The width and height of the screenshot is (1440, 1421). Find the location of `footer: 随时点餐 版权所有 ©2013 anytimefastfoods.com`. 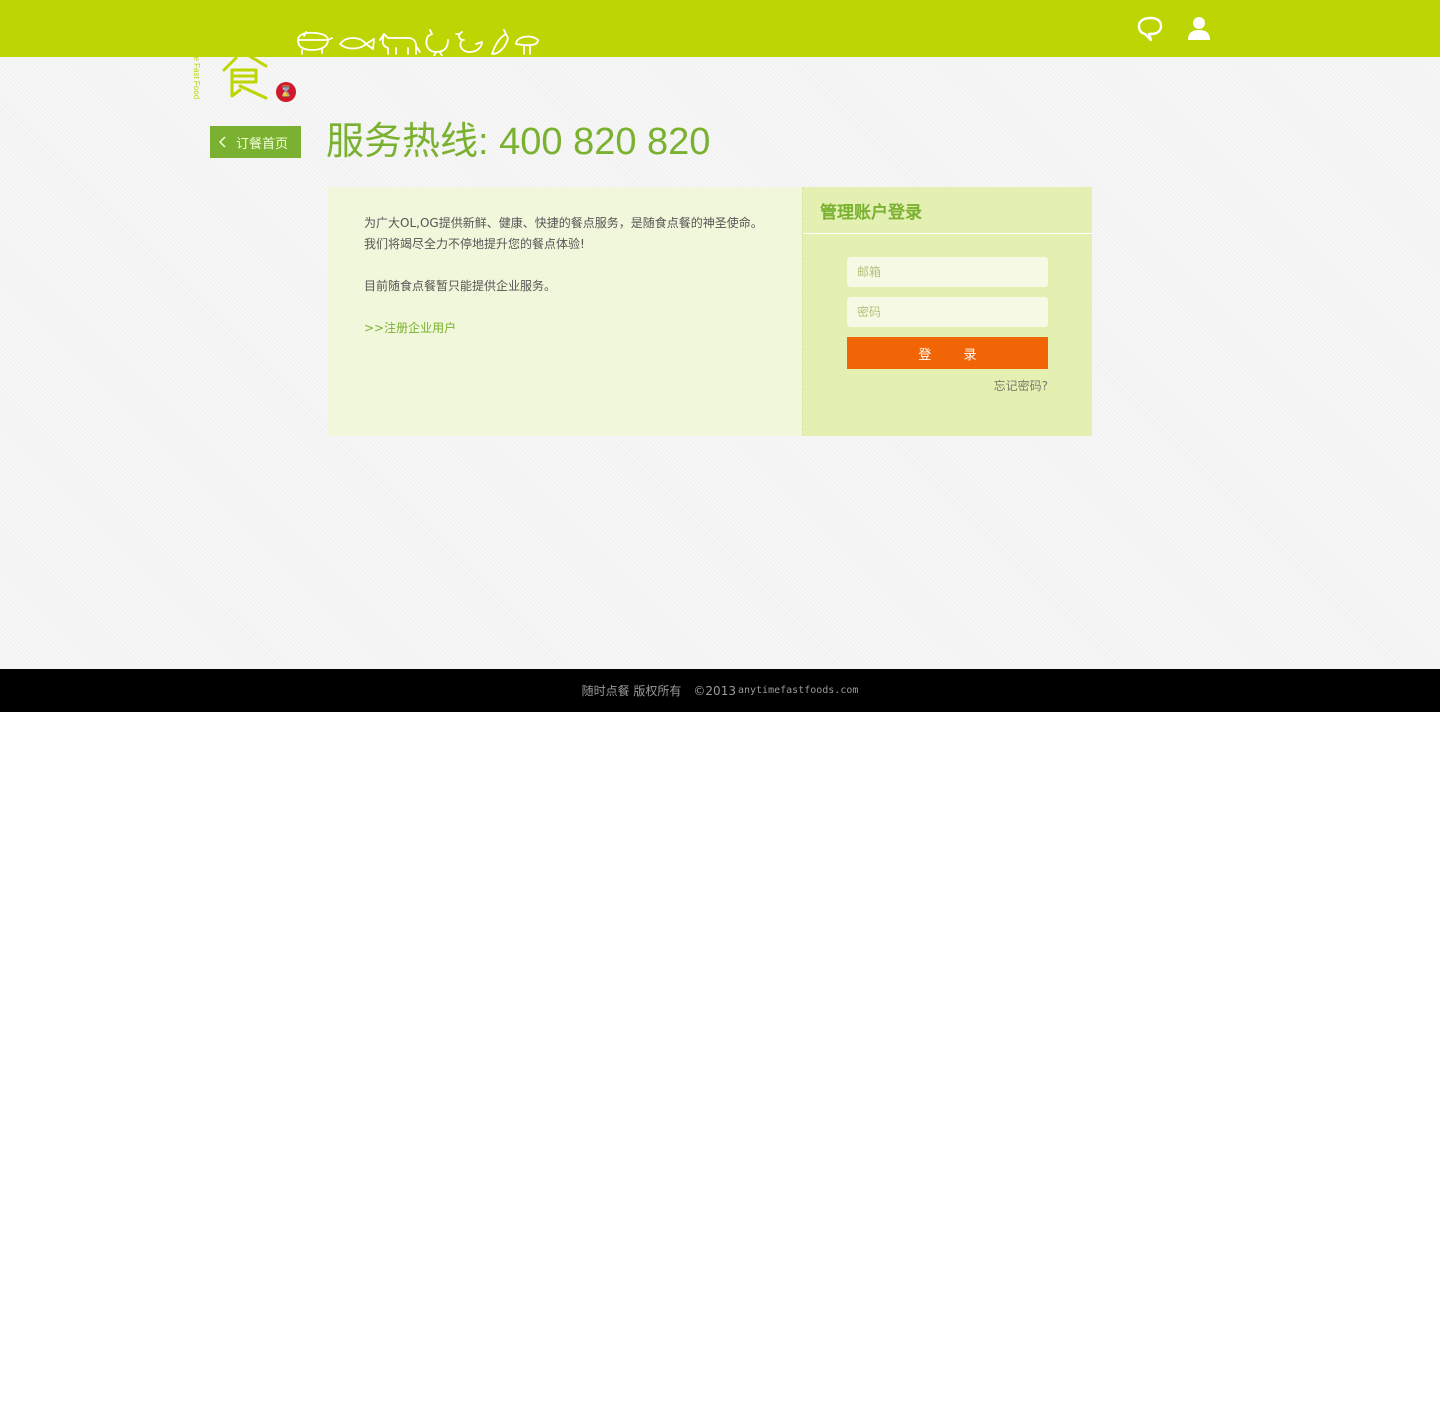

footer: 随时点餐 版权所有 ©2013 anytimefastfoods.com is located at coordinates (720, 690).